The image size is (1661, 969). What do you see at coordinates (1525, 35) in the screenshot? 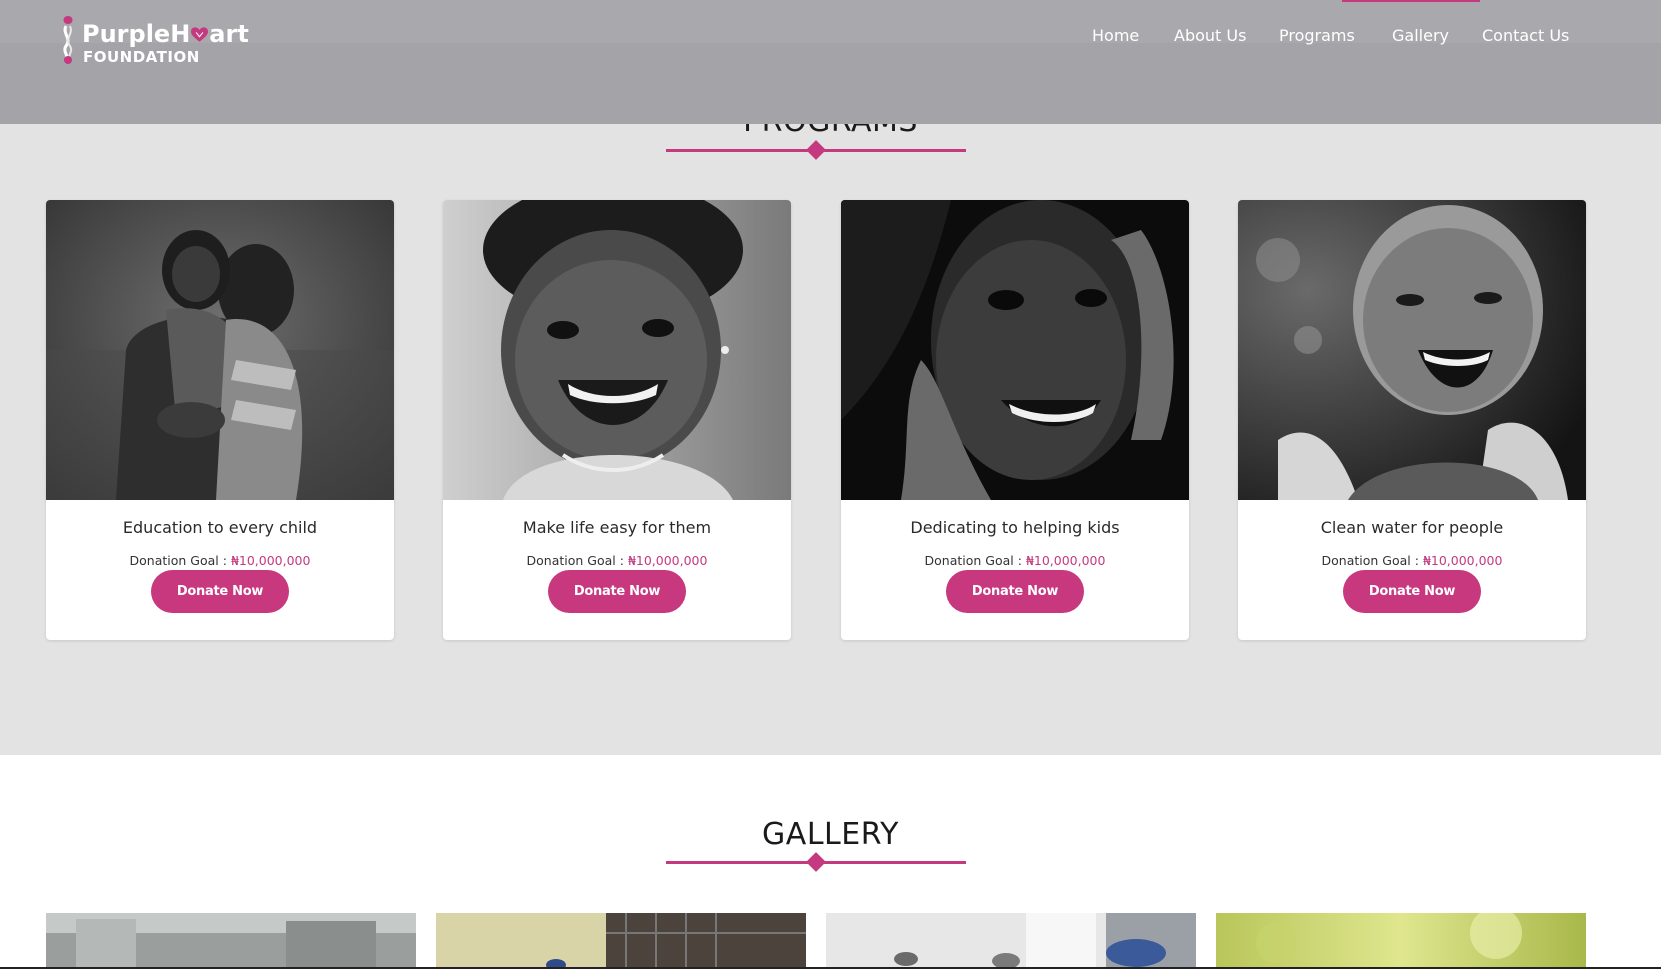
I see `nav-contact-us: Contact Us` at bounding box center [1525, 35].